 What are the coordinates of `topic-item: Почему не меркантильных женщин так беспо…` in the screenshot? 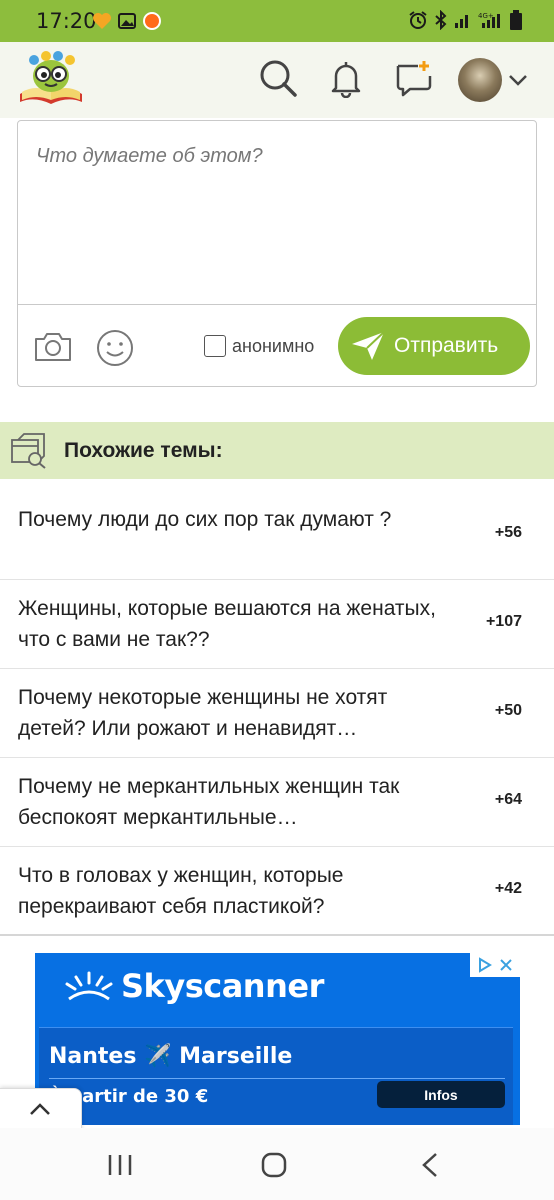 It's located at (277, 802).